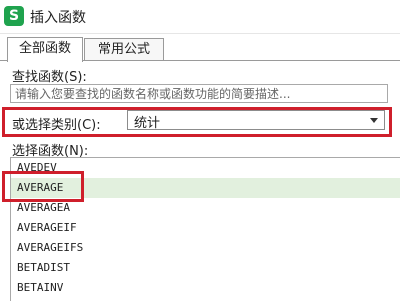 Image resolution: width=400 pixels, height=301 pixels. I want to click on search-label: 查找函数(S):, so click(49, 77).